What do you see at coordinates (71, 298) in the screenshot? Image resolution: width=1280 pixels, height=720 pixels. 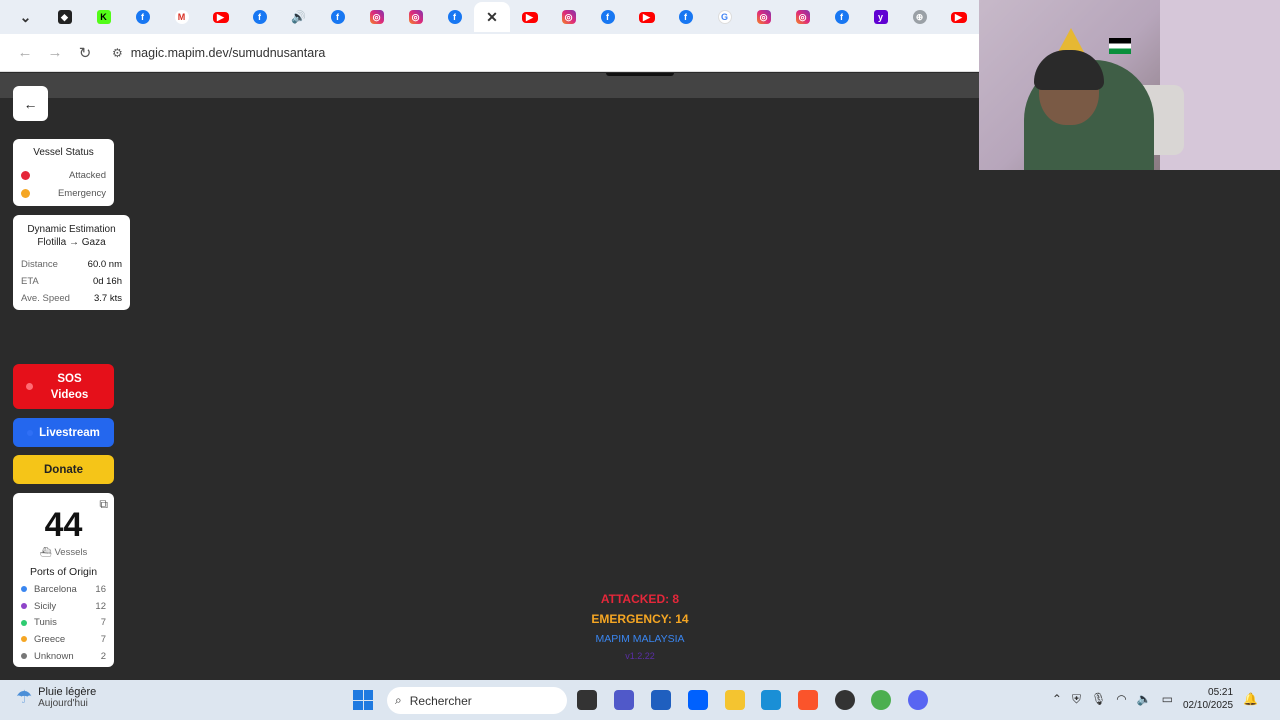 I see `estimation-row-speed: Ave. Speed 3.7 kts` at bounding box center [71, 298].